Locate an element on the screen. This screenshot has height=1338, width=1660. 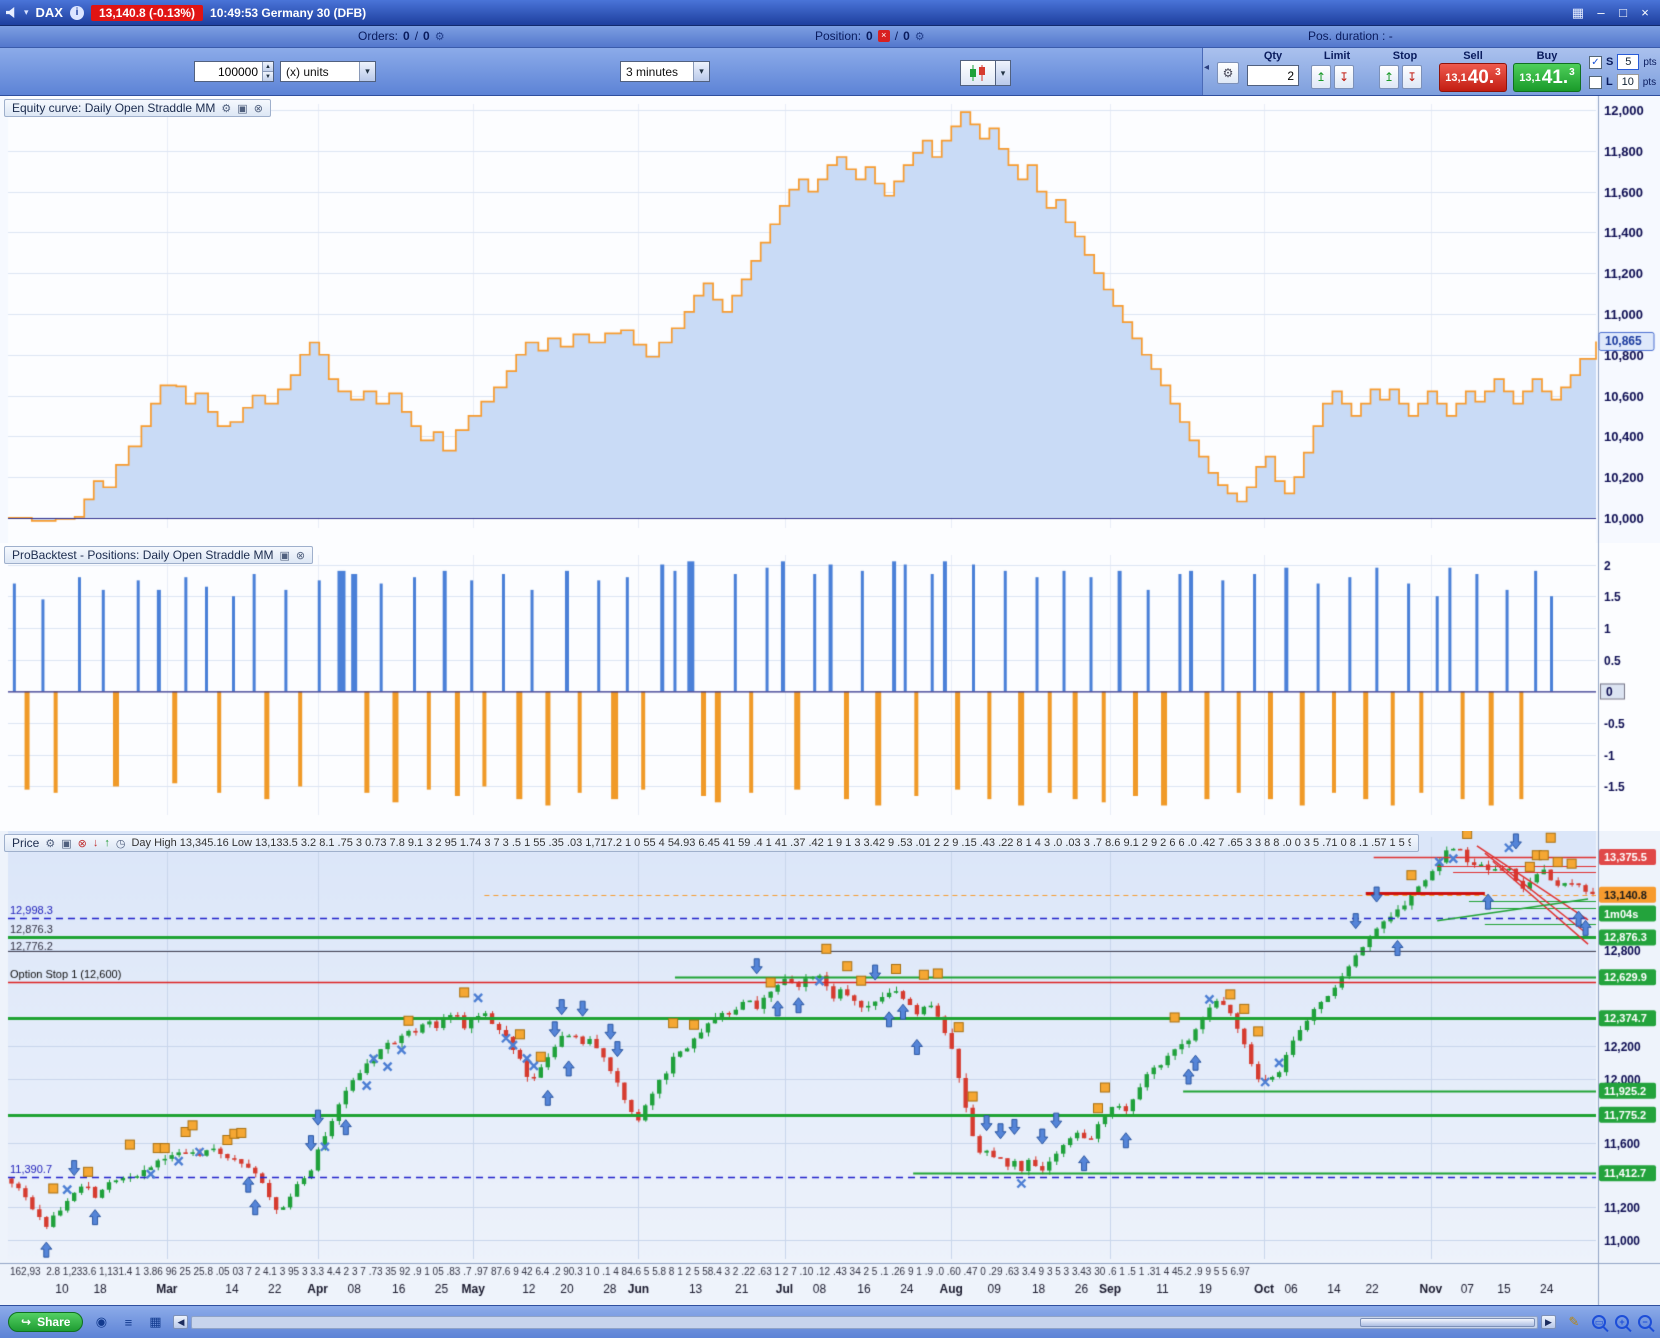
orders-slash: / is located at coordinates (416, 36).